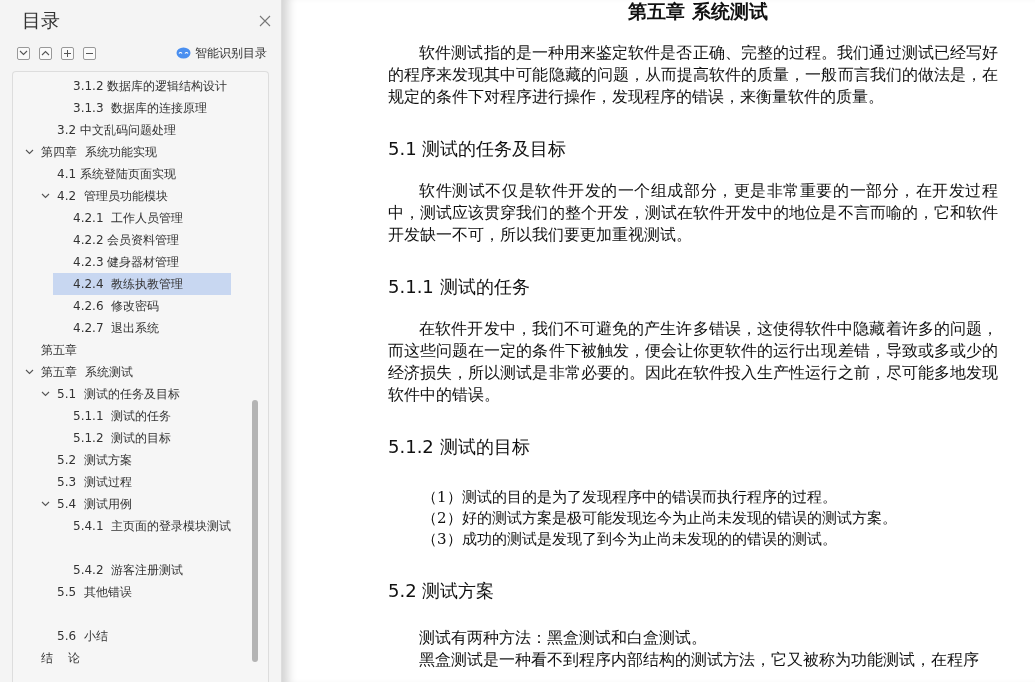 The image size is (1035, 682). I want to click on plus-icon, so click(67, 53).